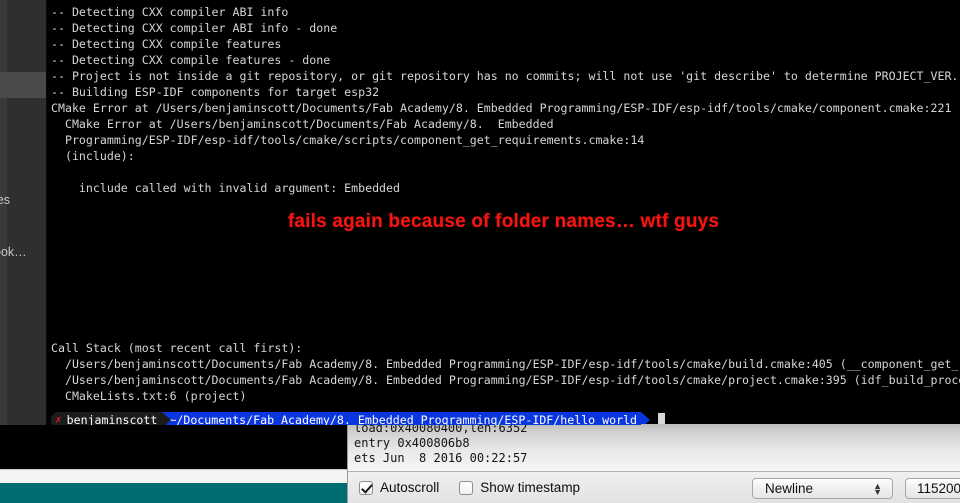 The height and width of the screenshot is (503, 960). Describe the element at coordinates (789, 488) in the screenshot. I see `line-ending-value: Newline` at that location.